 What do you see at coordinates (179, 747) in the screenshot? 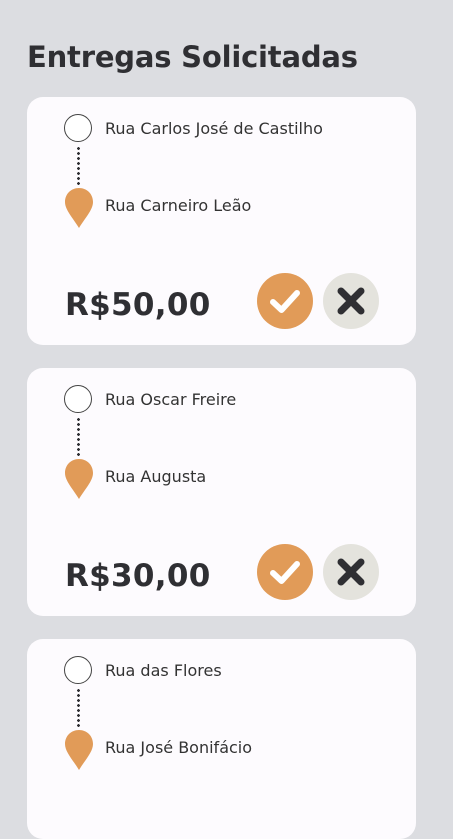
I see `destination-address: Rua José Bonifácio` at bounding box center [179, 747].